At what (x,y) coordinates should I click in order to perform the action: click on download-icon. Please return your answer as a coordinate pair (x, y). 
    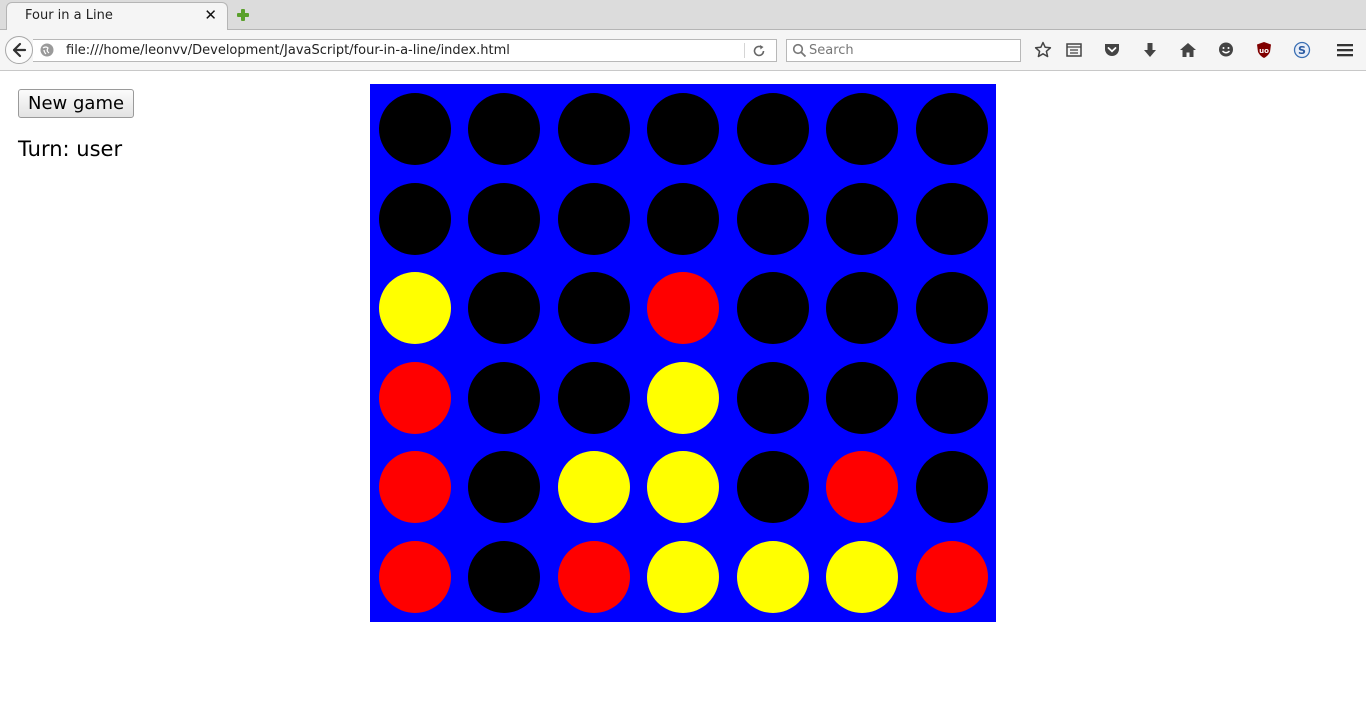
    Looking at the image, I should click on (1150, 50).